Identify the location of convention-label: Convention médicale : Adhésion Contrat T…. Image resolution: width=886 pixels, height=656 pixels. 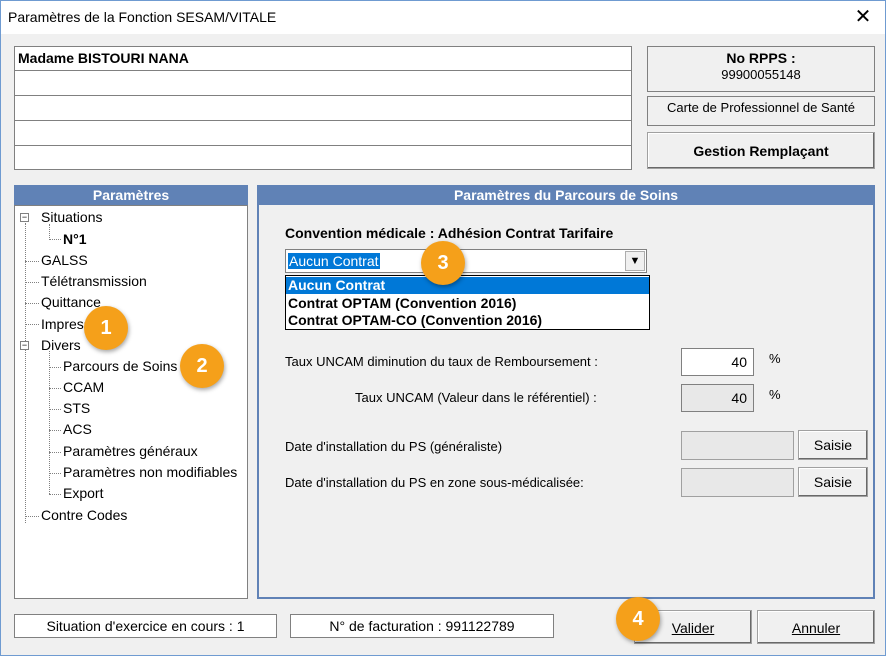
(449, 233).